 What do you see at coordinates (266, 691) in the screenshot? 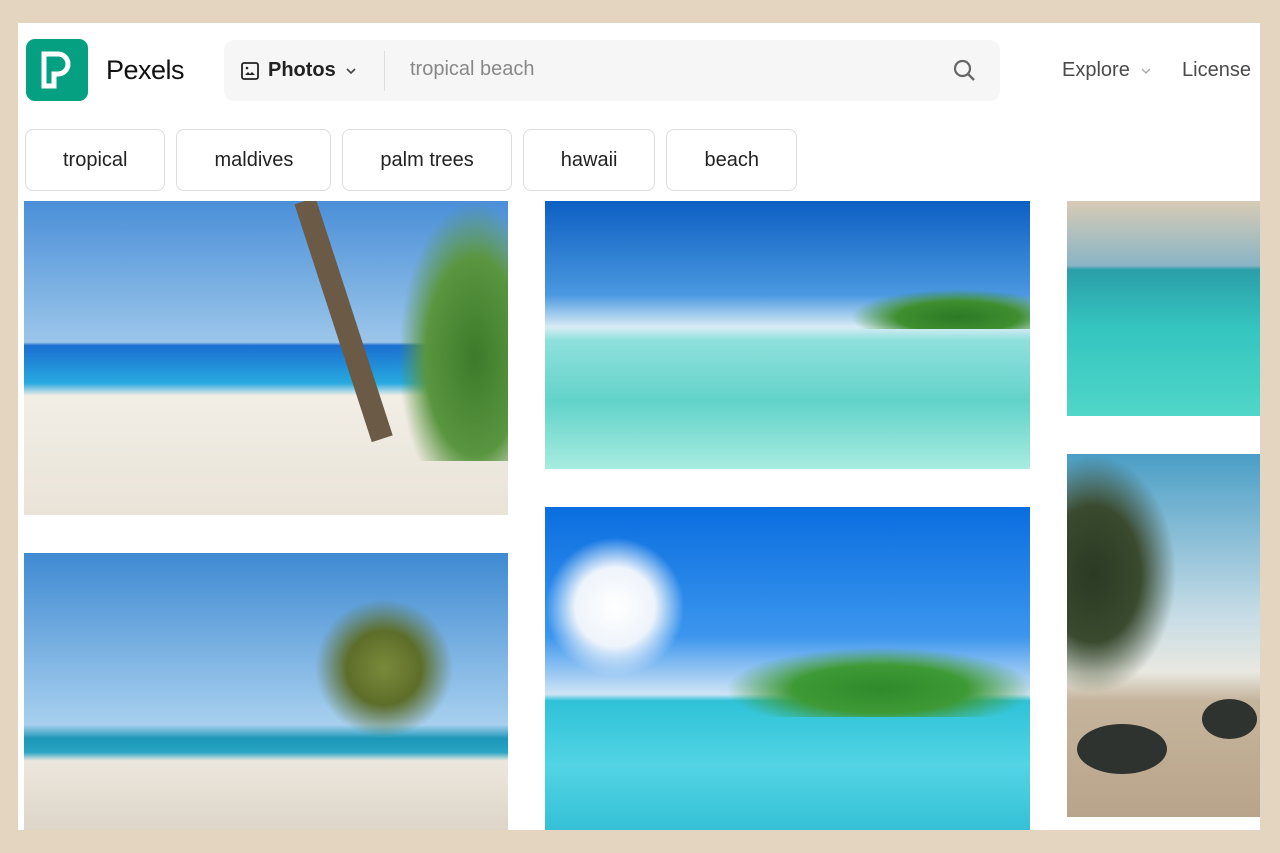
I see `photo-windswept-palms` at bounding box center [266, 691].